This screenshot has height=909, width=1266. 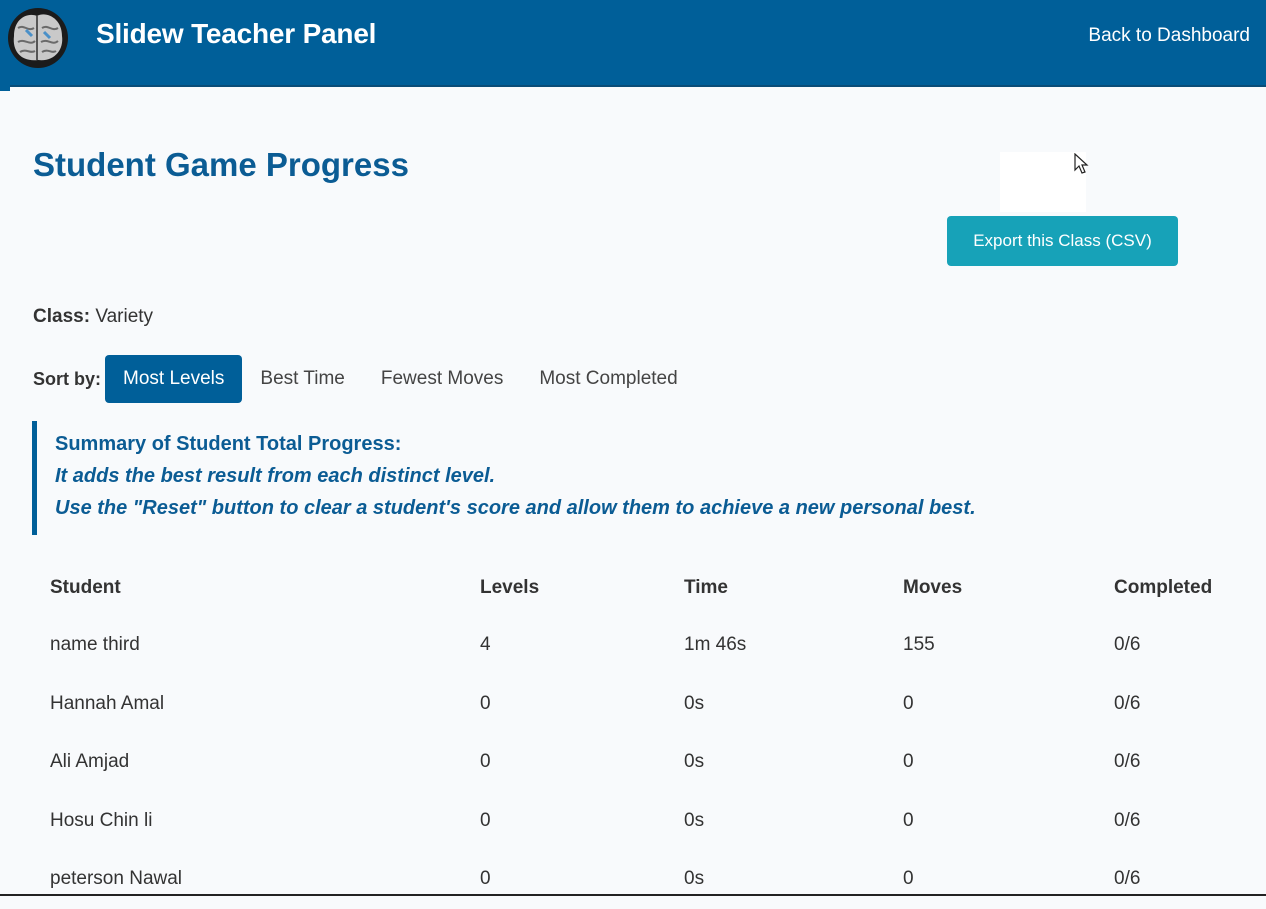 I want to click on table-row: Ali Amjad 0 0s 0 0/6, so click(x=642, y=762).